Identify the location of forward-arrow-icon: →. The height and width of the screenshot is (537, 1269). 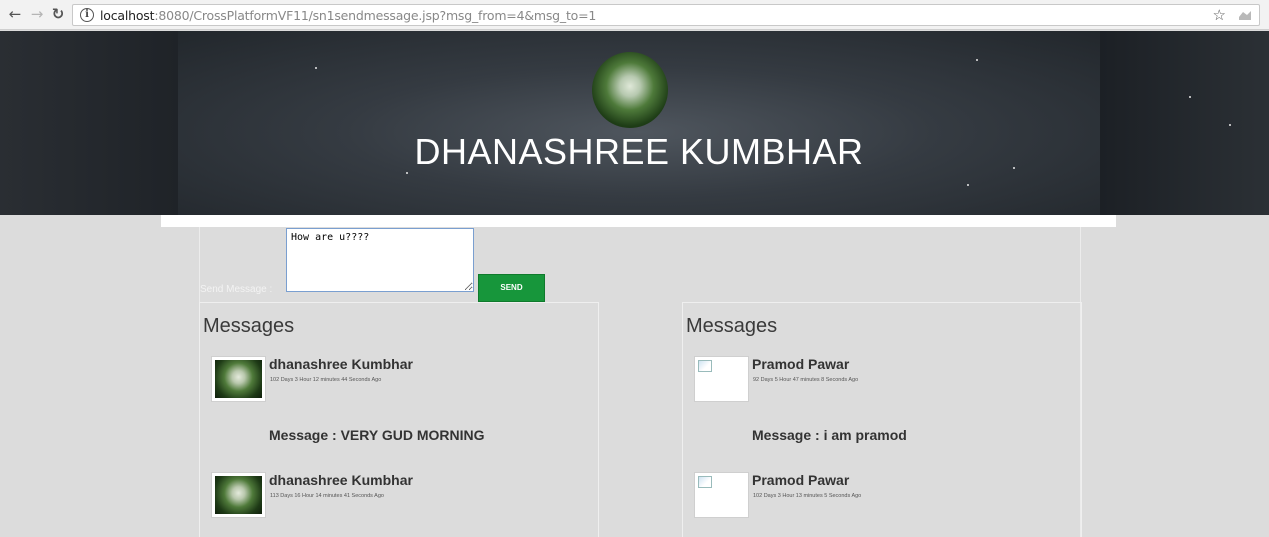
(37, 14).